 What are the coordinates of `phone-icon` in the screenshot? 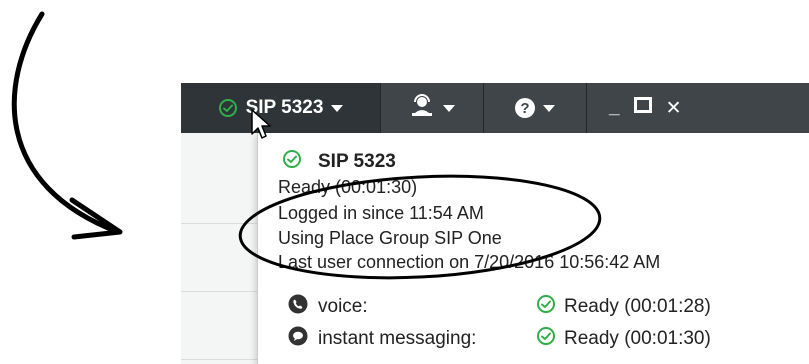 It's located at (298, 307).